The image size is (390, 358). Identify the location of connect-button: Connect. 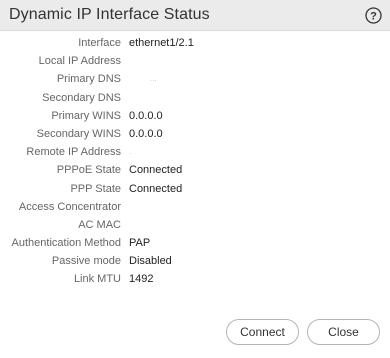
(262, 332).